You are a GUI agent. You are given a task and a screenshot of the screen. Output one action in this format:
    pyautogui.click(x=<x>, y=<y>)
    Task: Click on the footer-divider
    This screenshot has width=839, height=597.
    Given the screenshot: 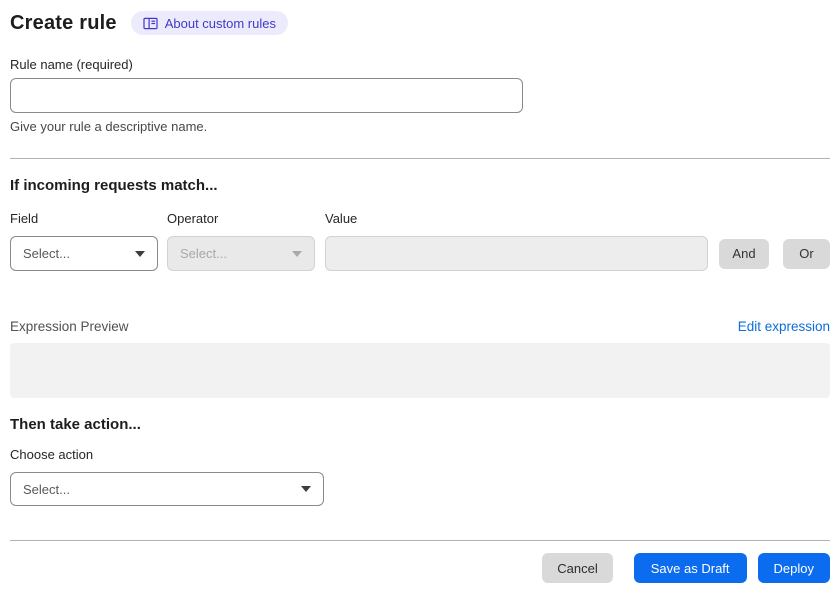 What is the action you would take?
    pyautogui.click(x=420, y=540)
    